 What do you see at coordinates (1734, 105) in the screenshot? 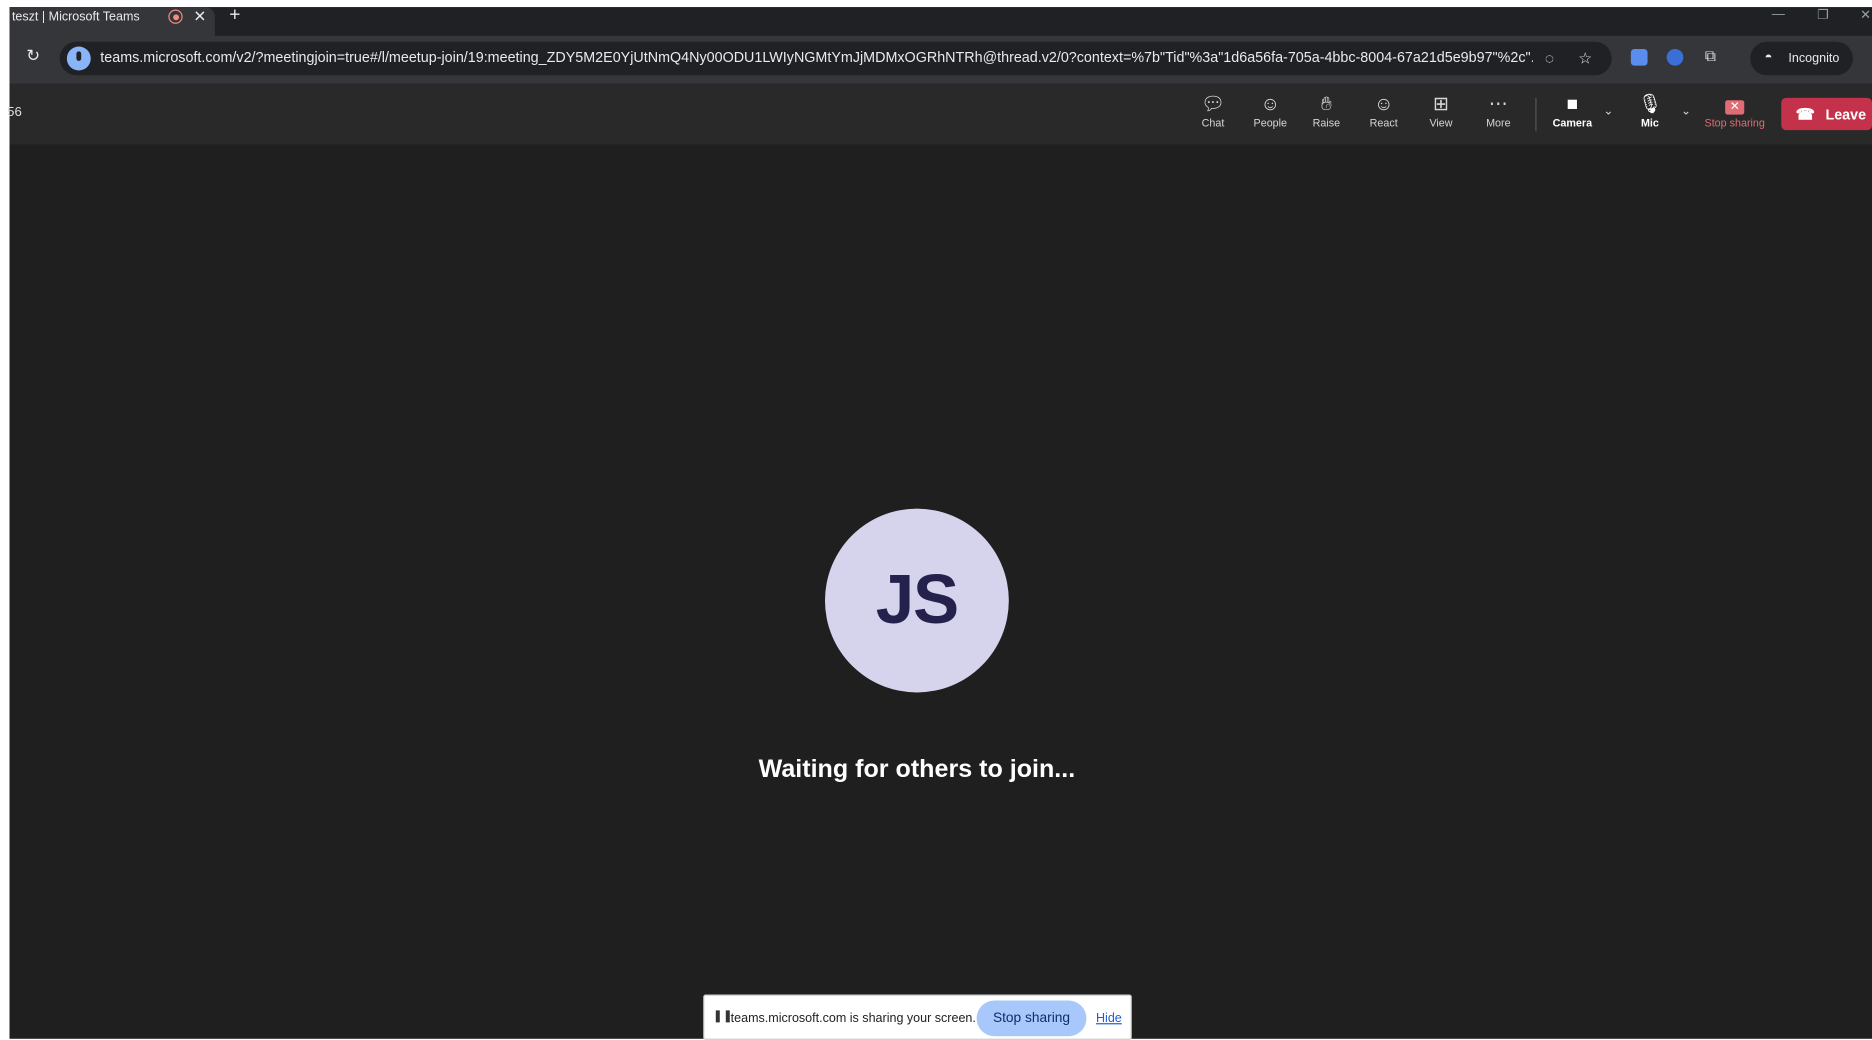
I see `stop-share-icon: ✕` at bounding box center [1734, 105].